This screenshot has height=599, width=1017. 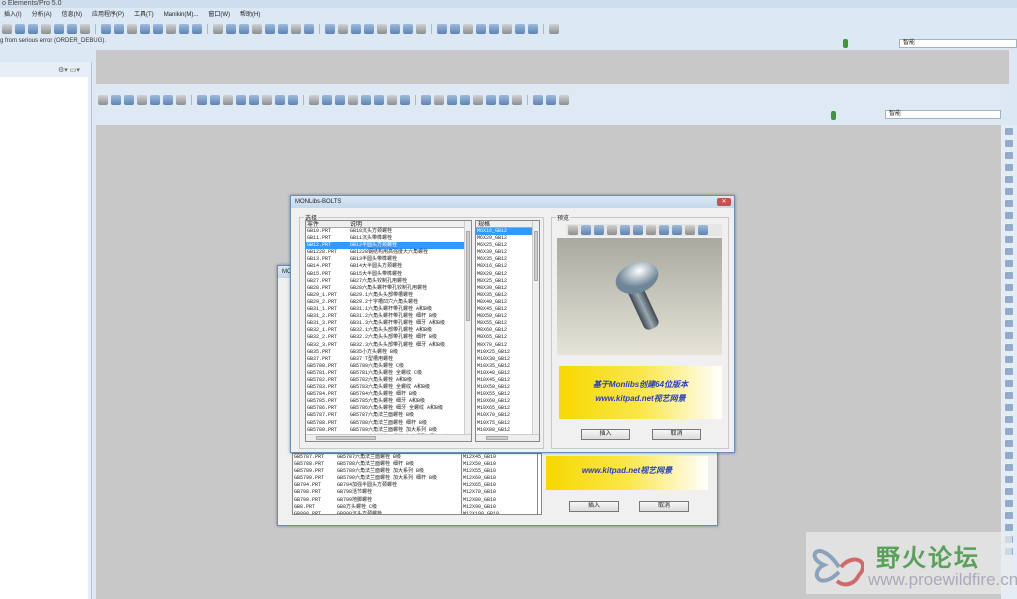 What do you see at coordinates (507, 309) in the screenshot?
I see `spec-row: M8X45_GB12` at bounding box center [507, 309].